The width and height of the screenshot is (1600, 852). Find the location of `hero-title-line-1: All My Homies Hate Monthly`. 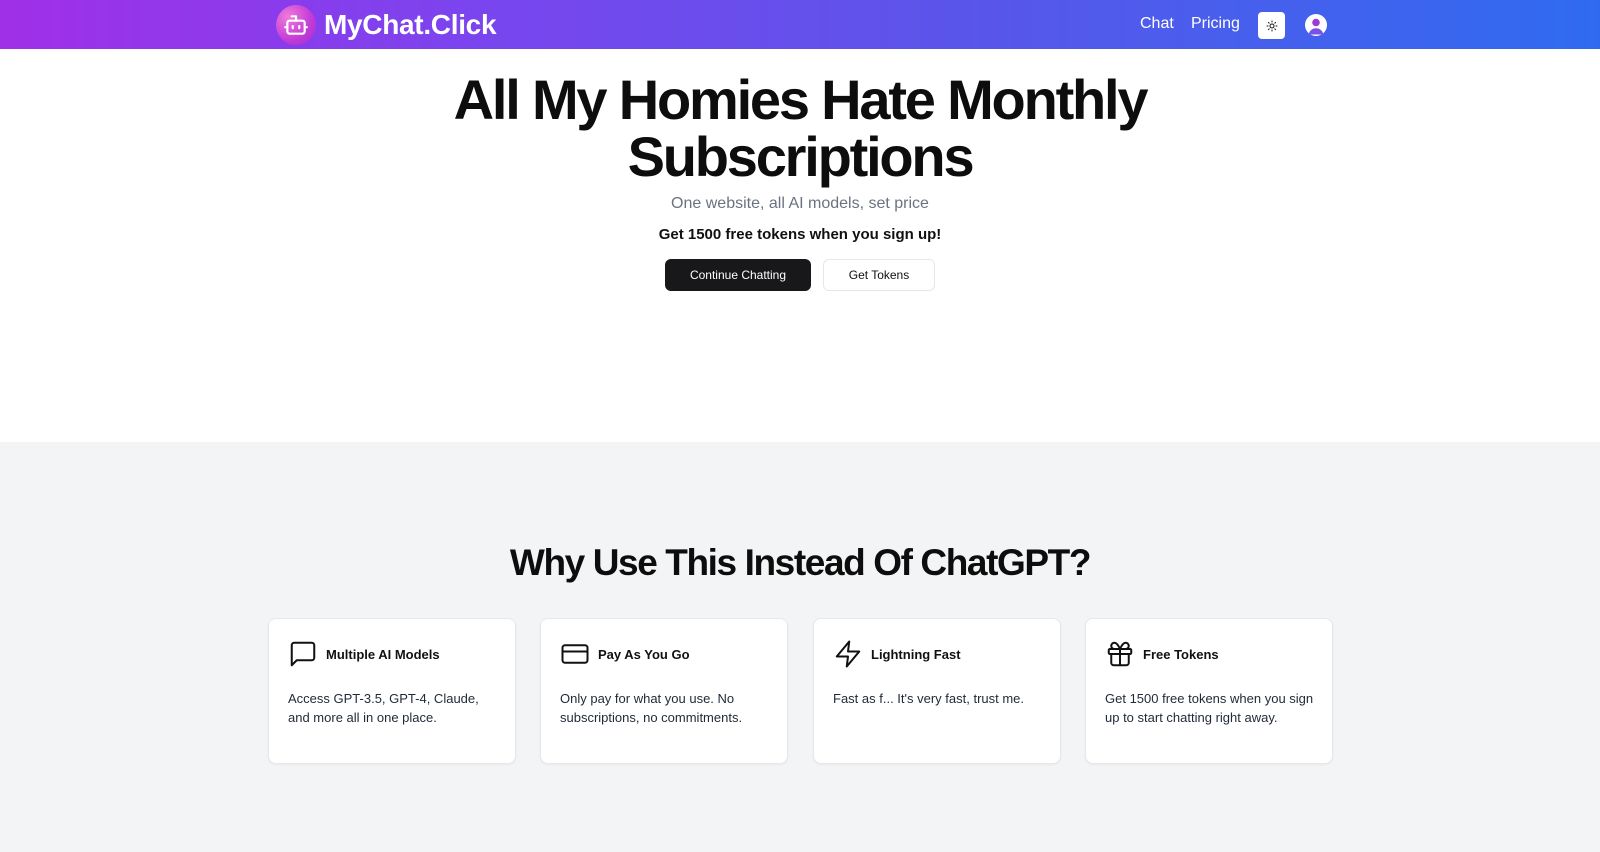

hero-title-line-1: All My Homies Hate Monthly is located at coordinates (801, 99).